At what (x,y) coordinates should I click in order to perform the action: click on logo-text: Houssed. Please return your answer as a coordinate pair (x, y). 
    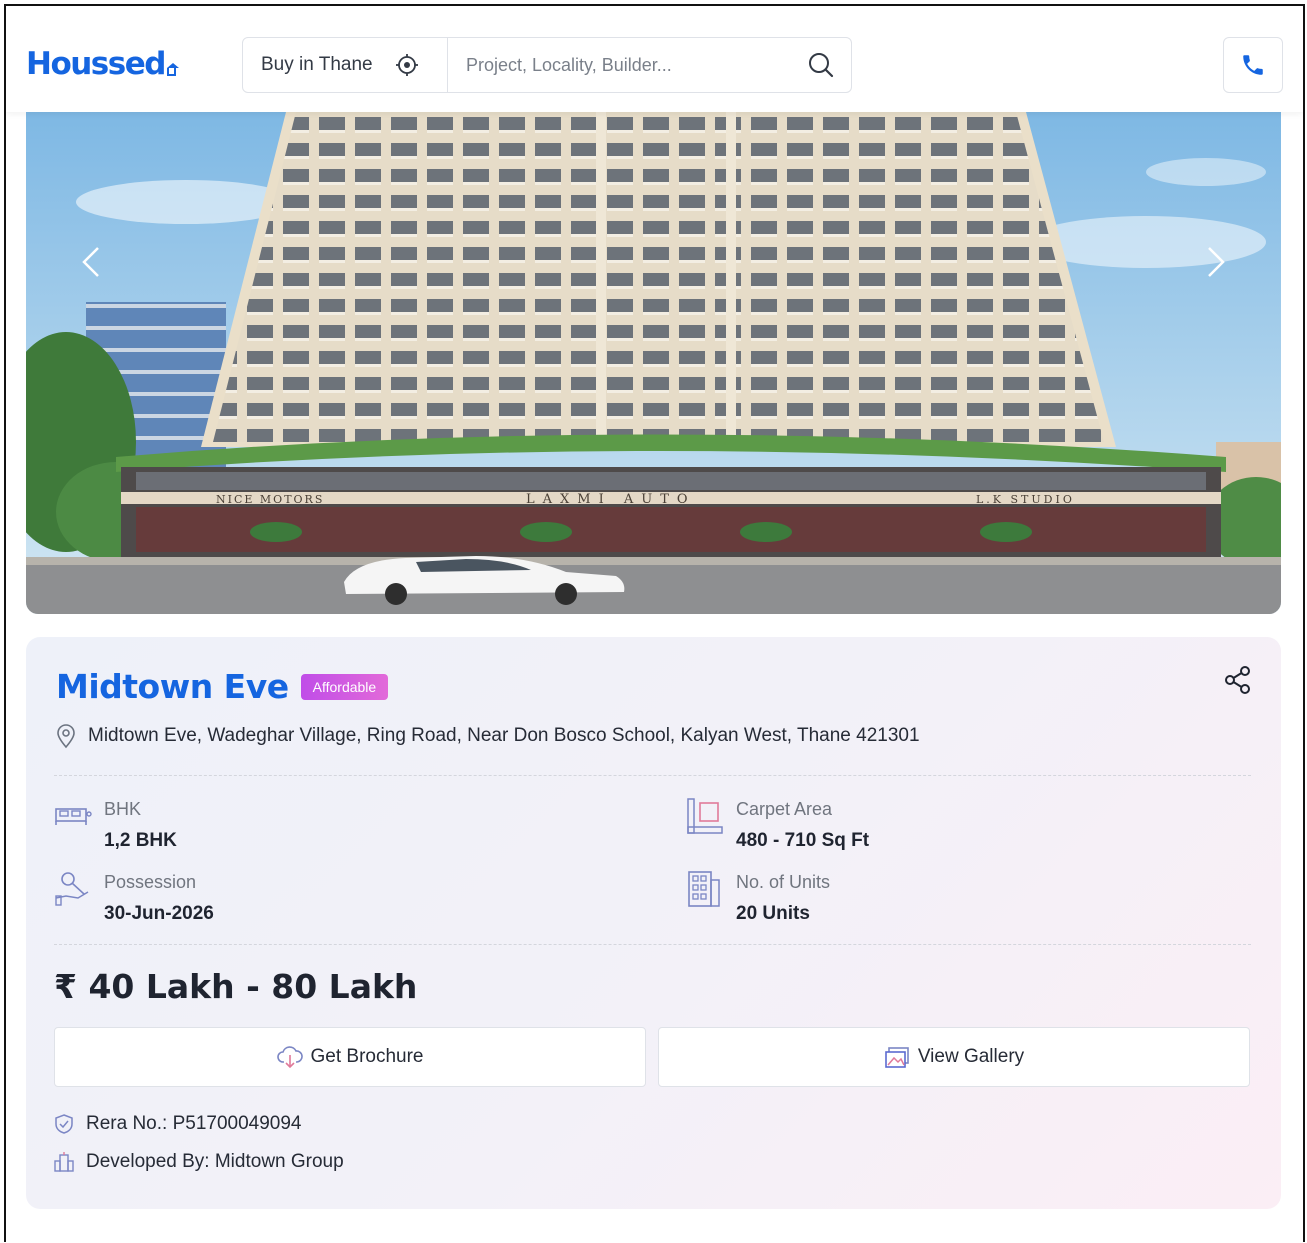
    Looking at the image, I should click on (96, 64).